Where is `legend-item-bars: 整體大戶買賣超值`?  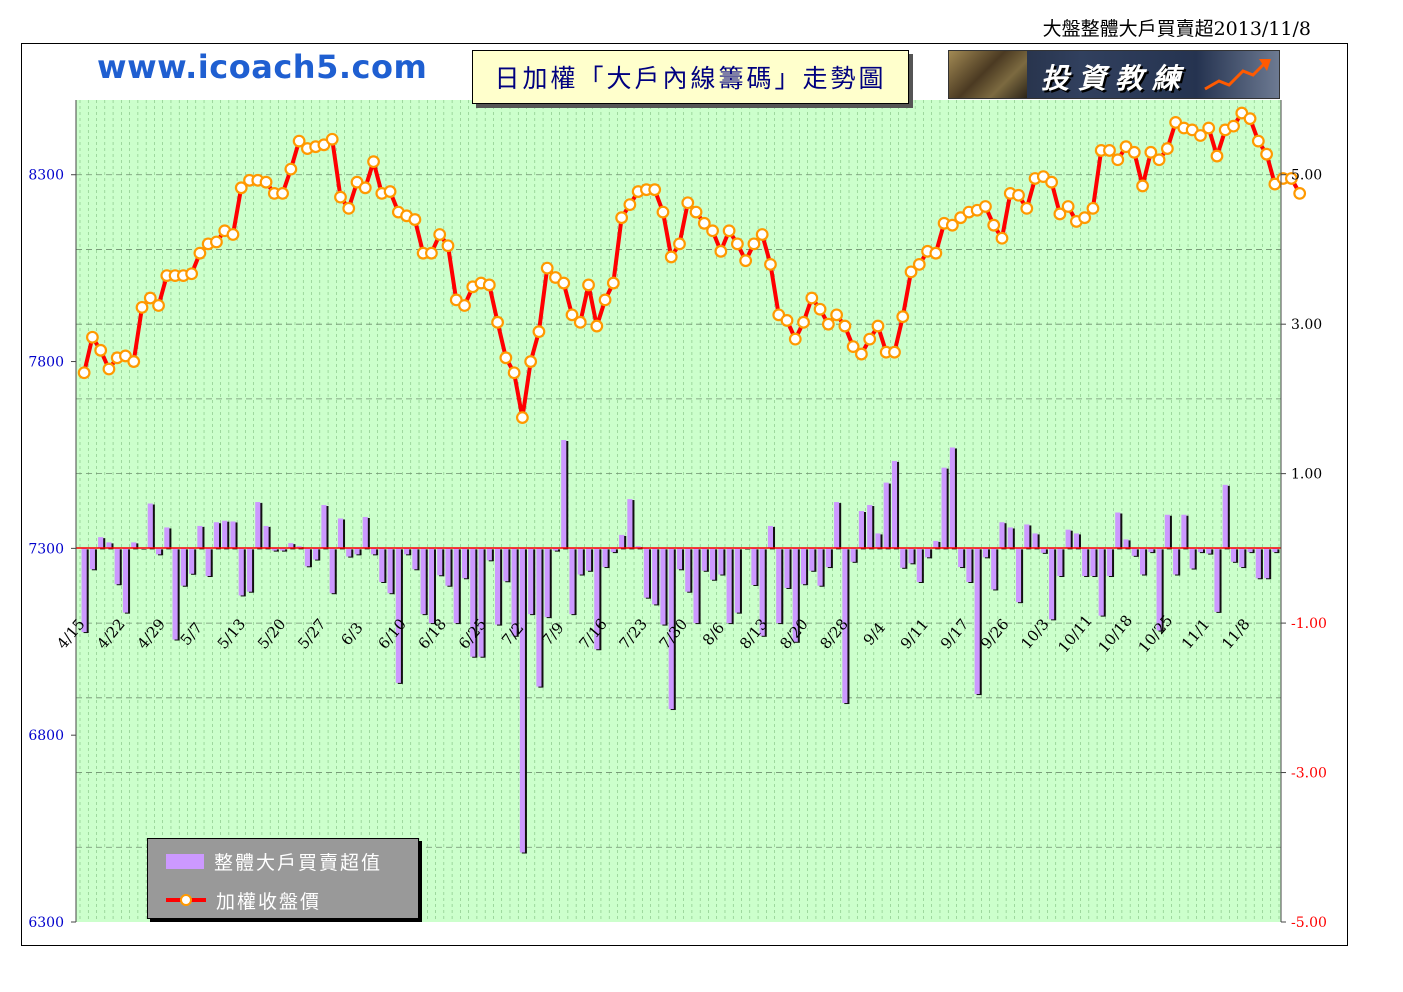 legend-item-bars: 整體大戶買賣超值 is located at coordinates (274, 861).